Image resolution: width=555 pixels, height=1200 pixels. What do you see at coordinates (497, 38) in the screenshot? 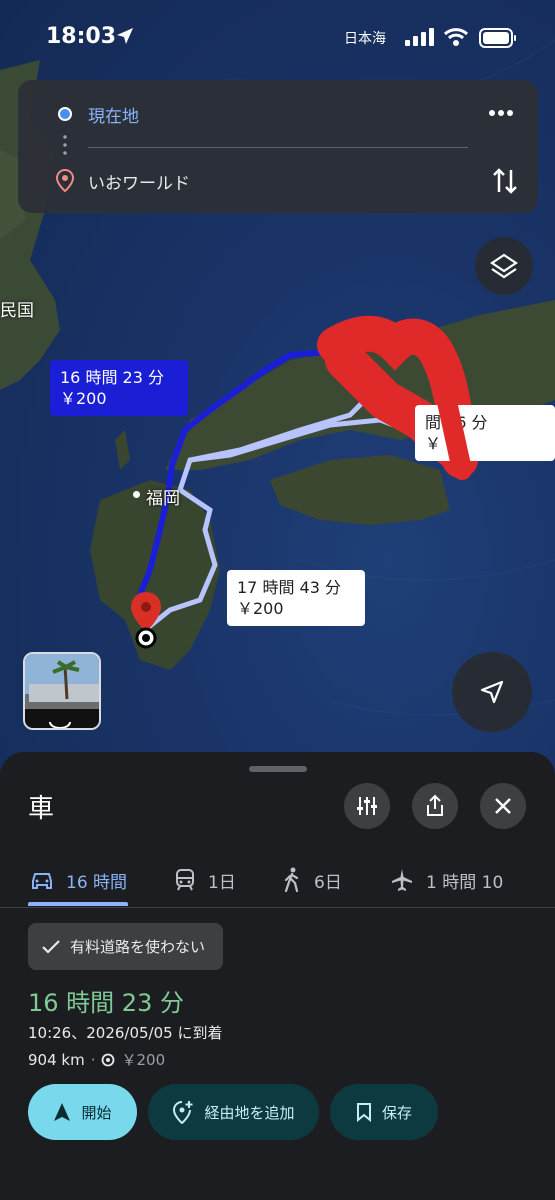
I see `battery-icon` at bounding box center [497, 38].